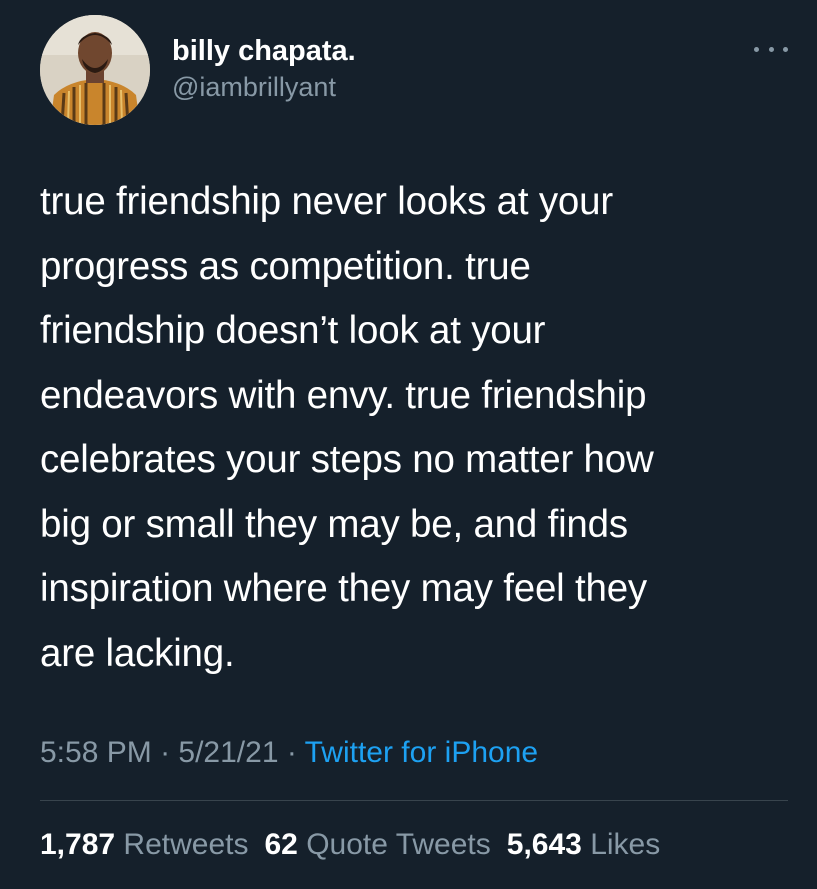 The height and width of the screenshot is (889, 817). What do you see at coordinates (414, 800) in the screenshot?
I see `divider` at bounding box center [414, 800].